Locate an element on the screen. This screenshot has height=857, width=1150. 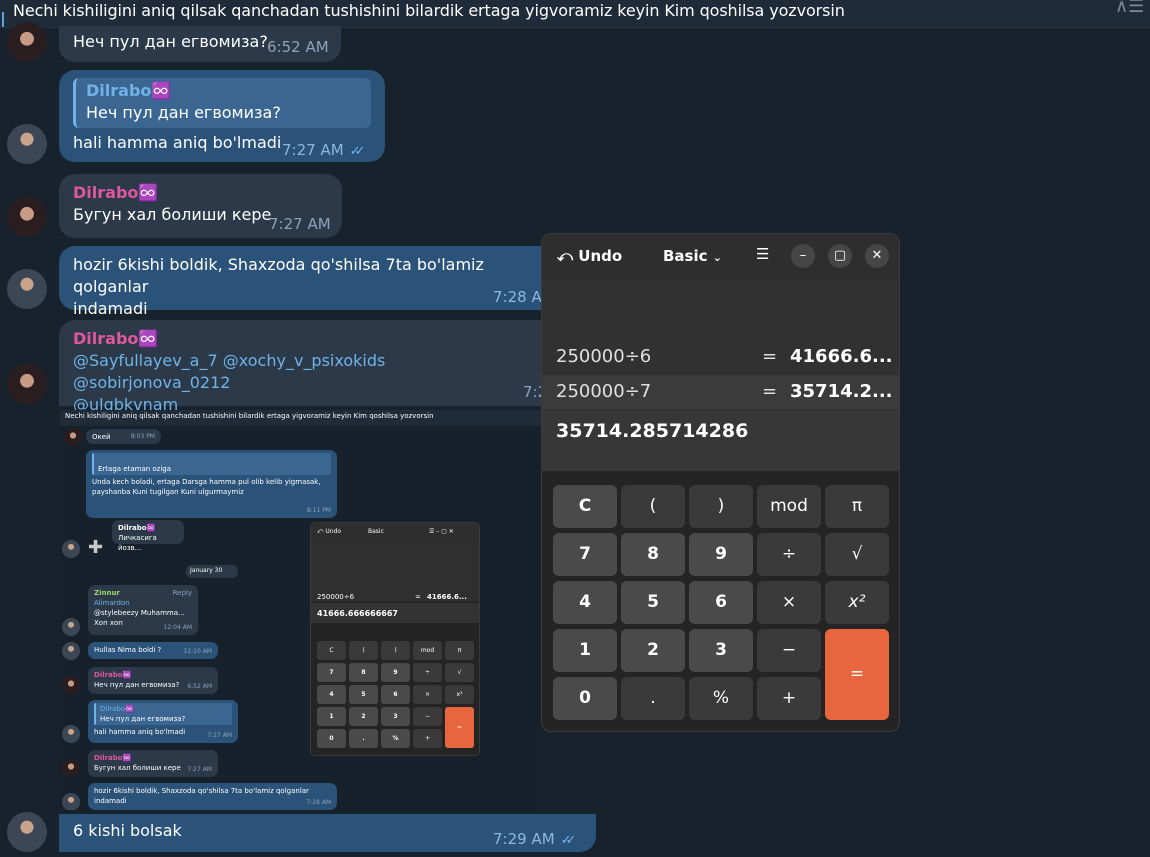
message-bubble: Dilrabo♾️ Бугун хал болиши кере 7:27 AM is located at coordinates (200, 206).